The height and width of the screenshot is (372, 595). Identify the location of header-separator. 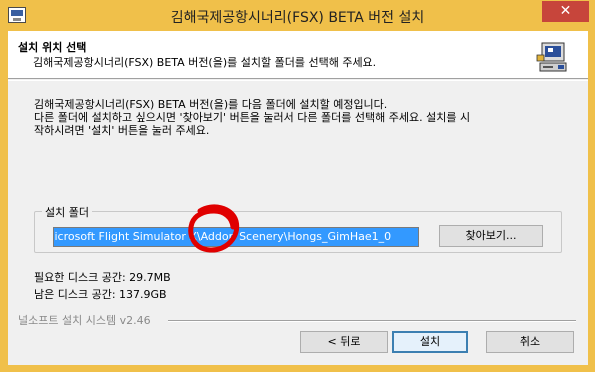
(298, 80).